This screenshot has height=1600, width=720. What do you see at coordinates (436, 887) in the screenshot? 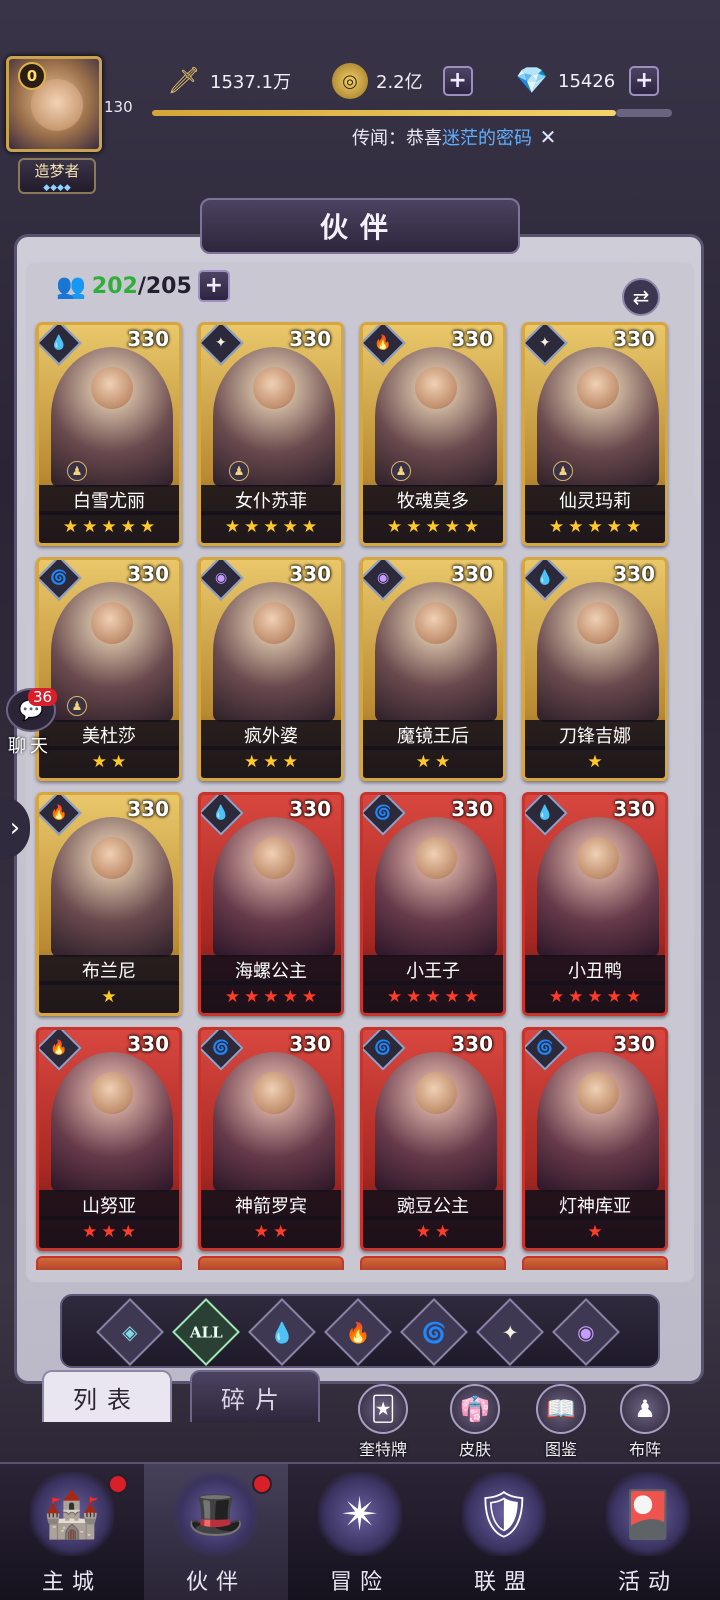
I see `partner-portrait` at bounding box center [436, 887].